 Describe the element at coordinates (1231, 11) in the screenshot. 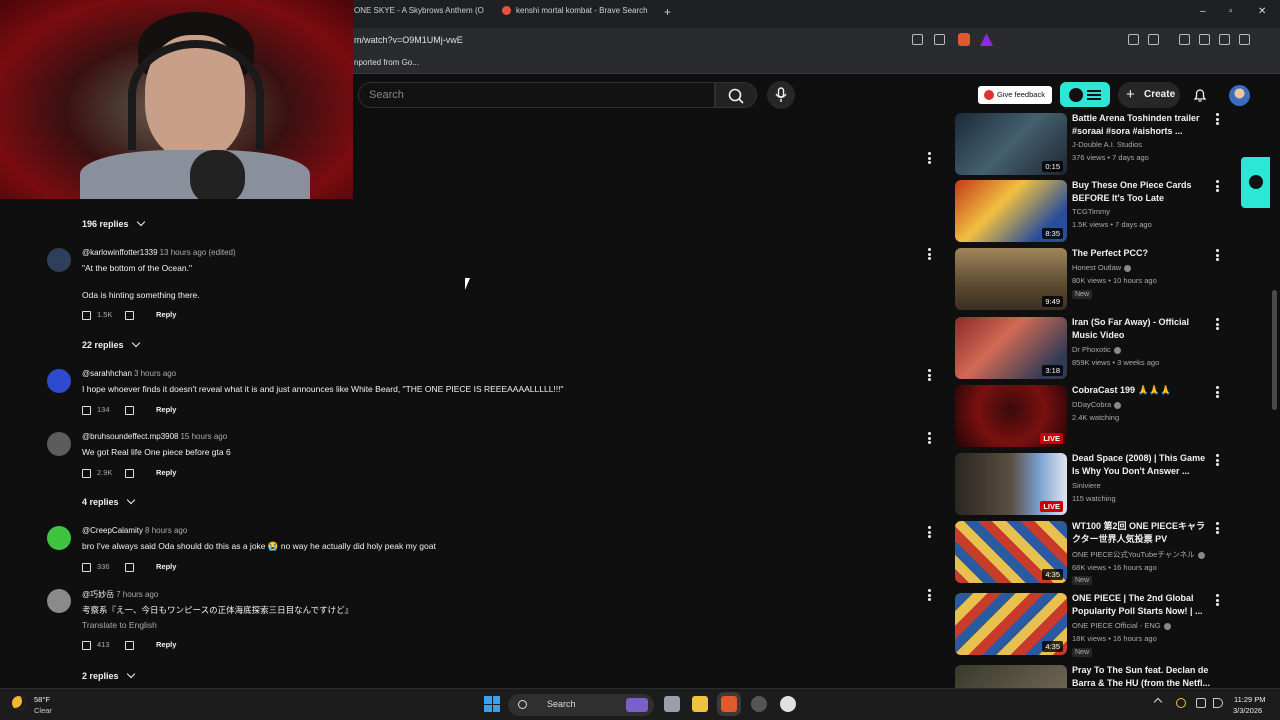

I see `restore-button: ▫` at that location.